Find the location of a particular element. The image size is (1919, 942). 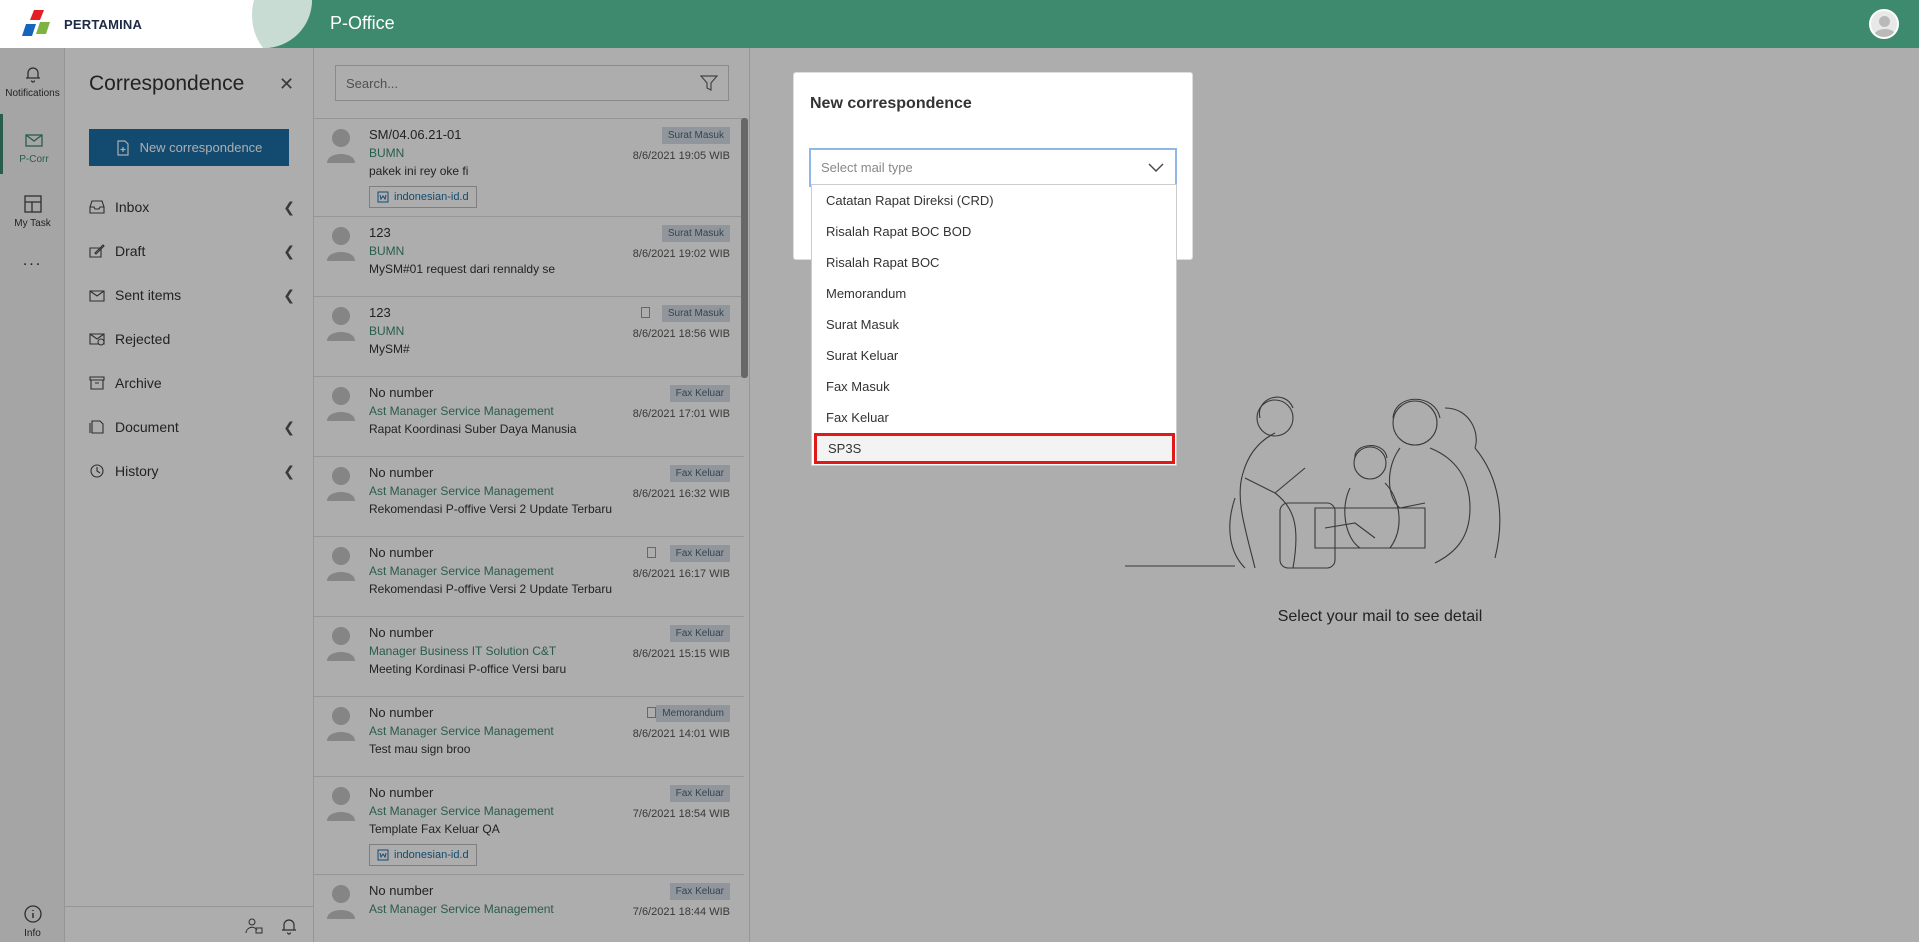

chevron-down-icon is located at coordinates (1156, 167).